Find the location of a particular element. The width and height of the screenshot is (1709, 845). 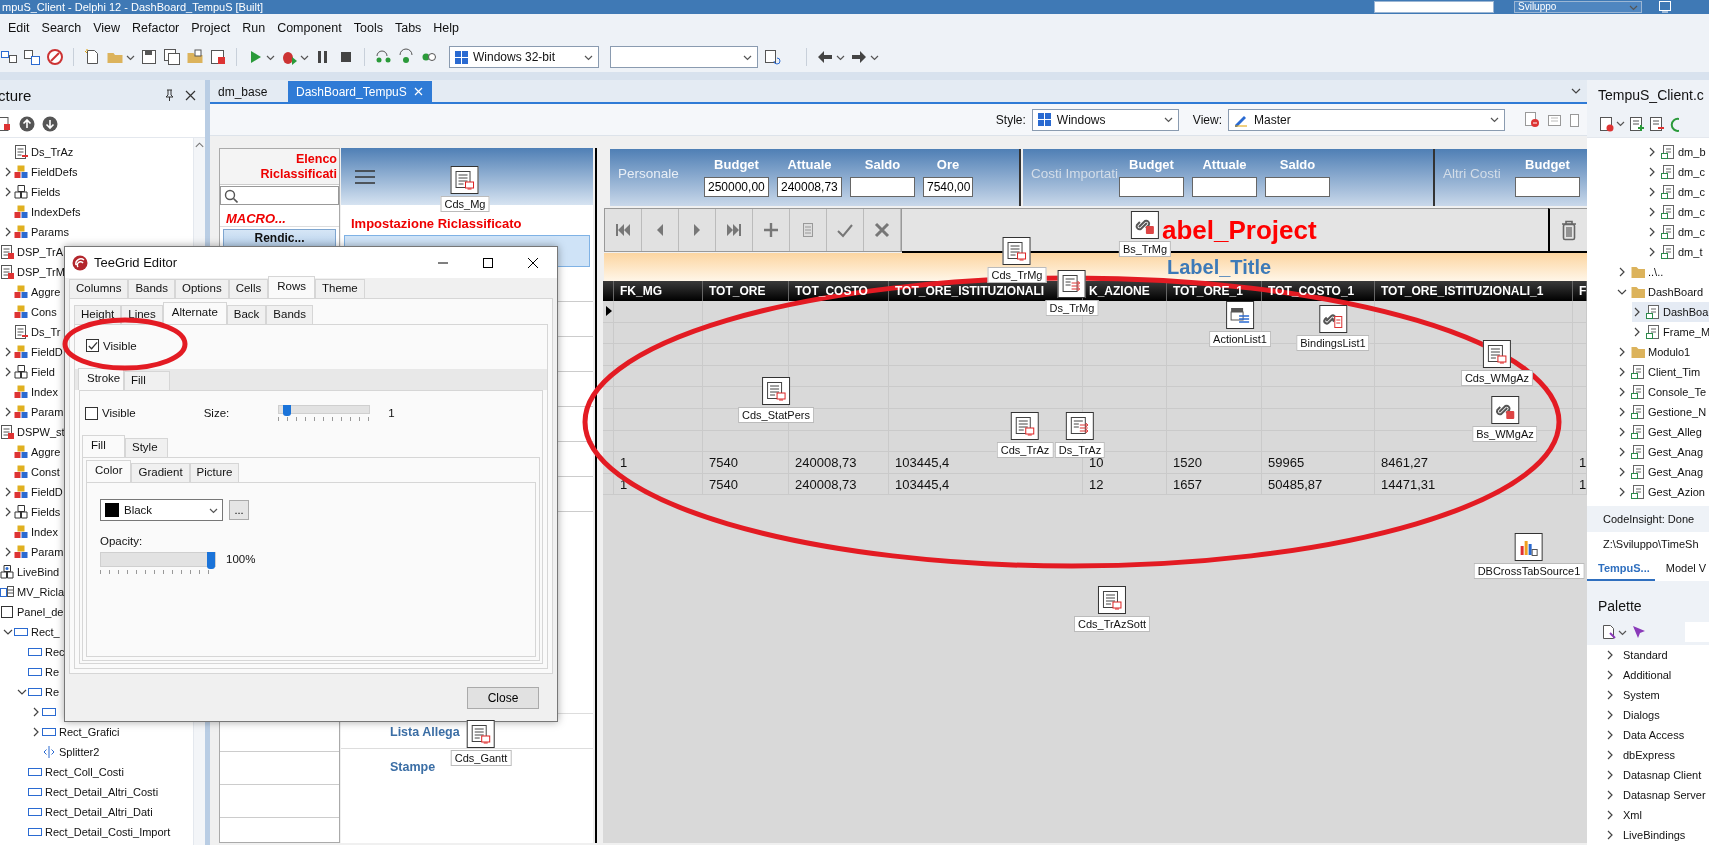

tree-item: DSP_TrM is located at coordinates (41, 272).